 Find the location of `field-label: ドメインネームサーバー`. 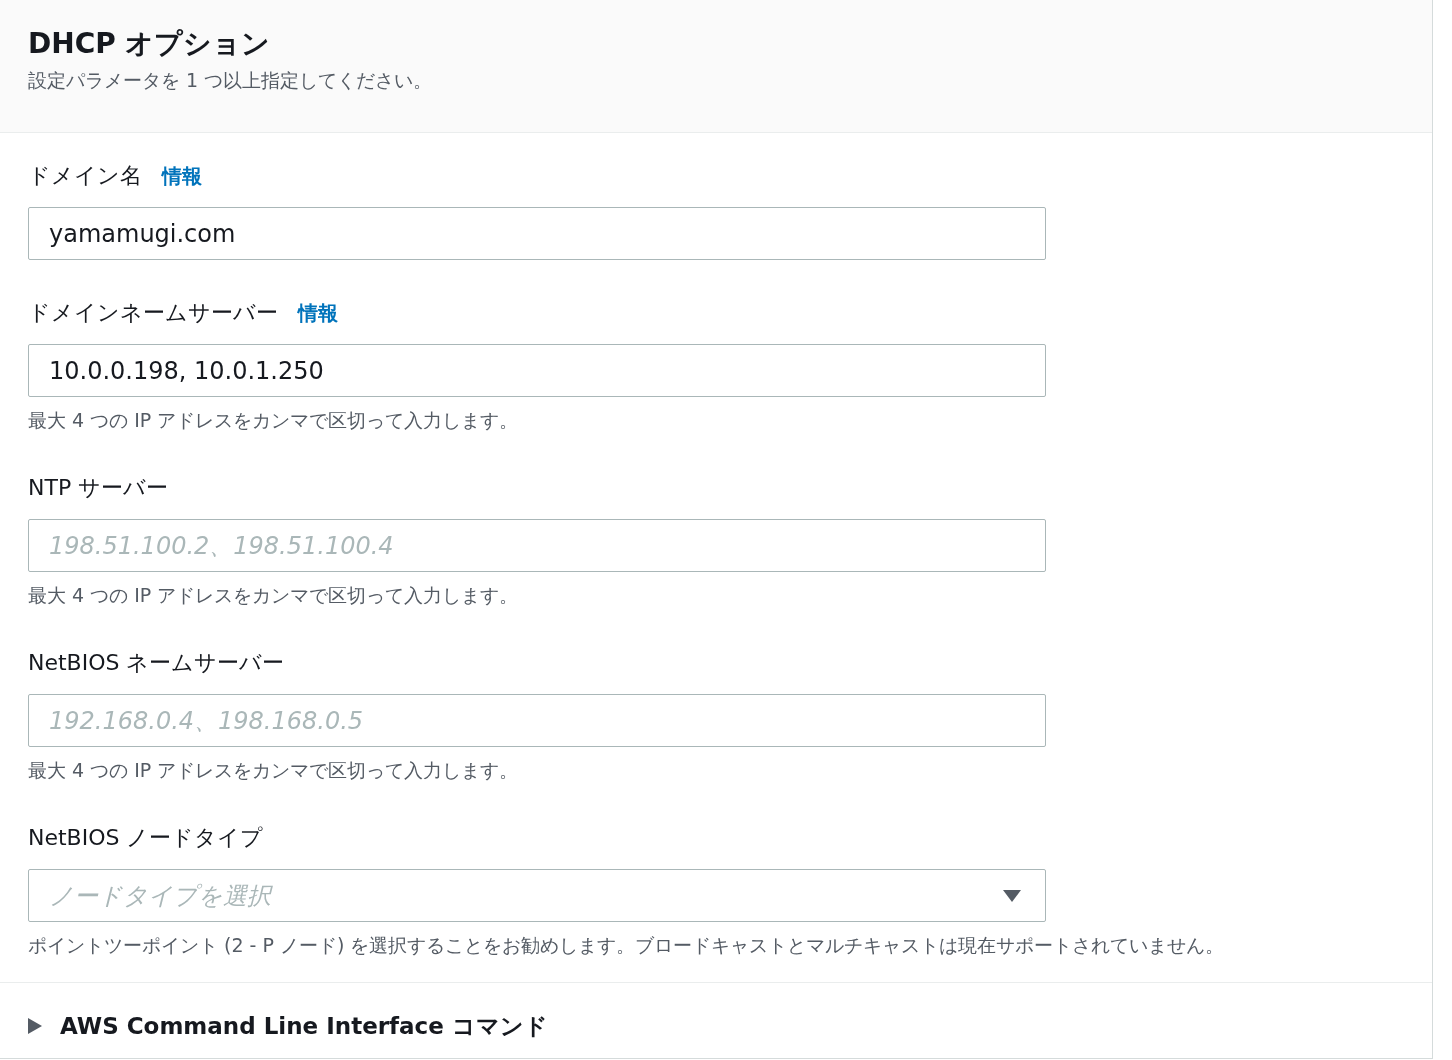

field-label: ドメインネームサーバー is located at coordinates (153, 313).